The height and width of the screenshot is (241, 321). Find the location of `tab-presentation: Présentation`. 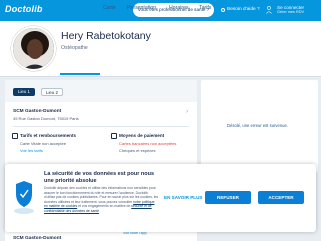

tab-presentation: Présentation is located at coordinates (141, 8).